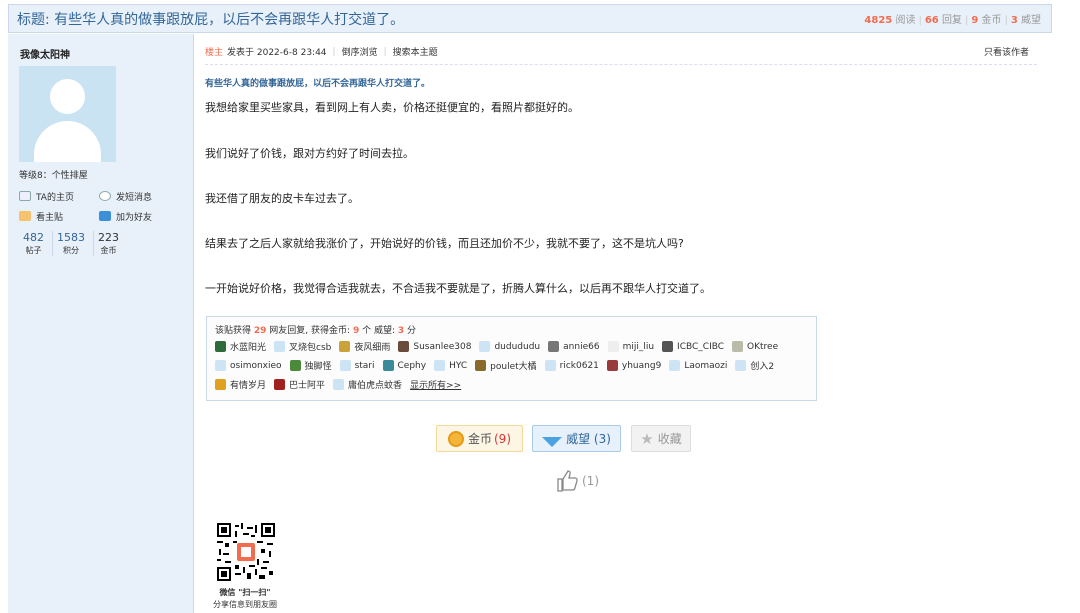 This screenshot has width=1080, height=613. Describe the element at coordinates (442, 346) in the screenshot. I see `user-name: Susanlee308` at that location.